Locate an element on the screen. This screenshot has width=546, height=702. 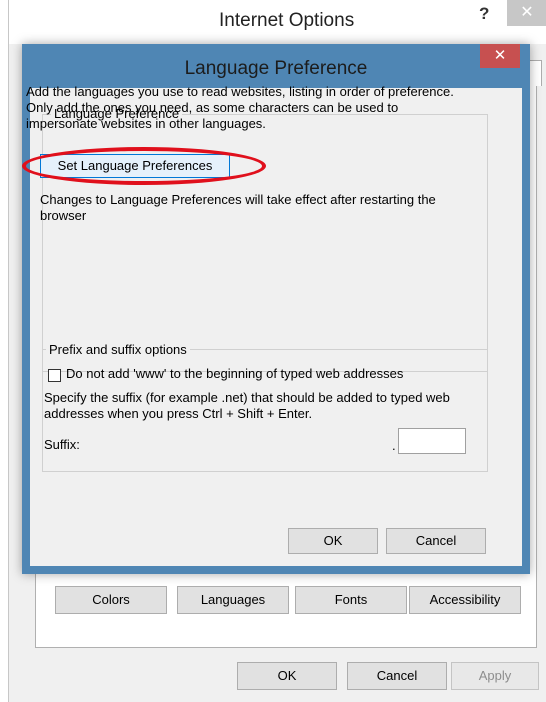
www-checkbox is located at coordinates (54, 375).